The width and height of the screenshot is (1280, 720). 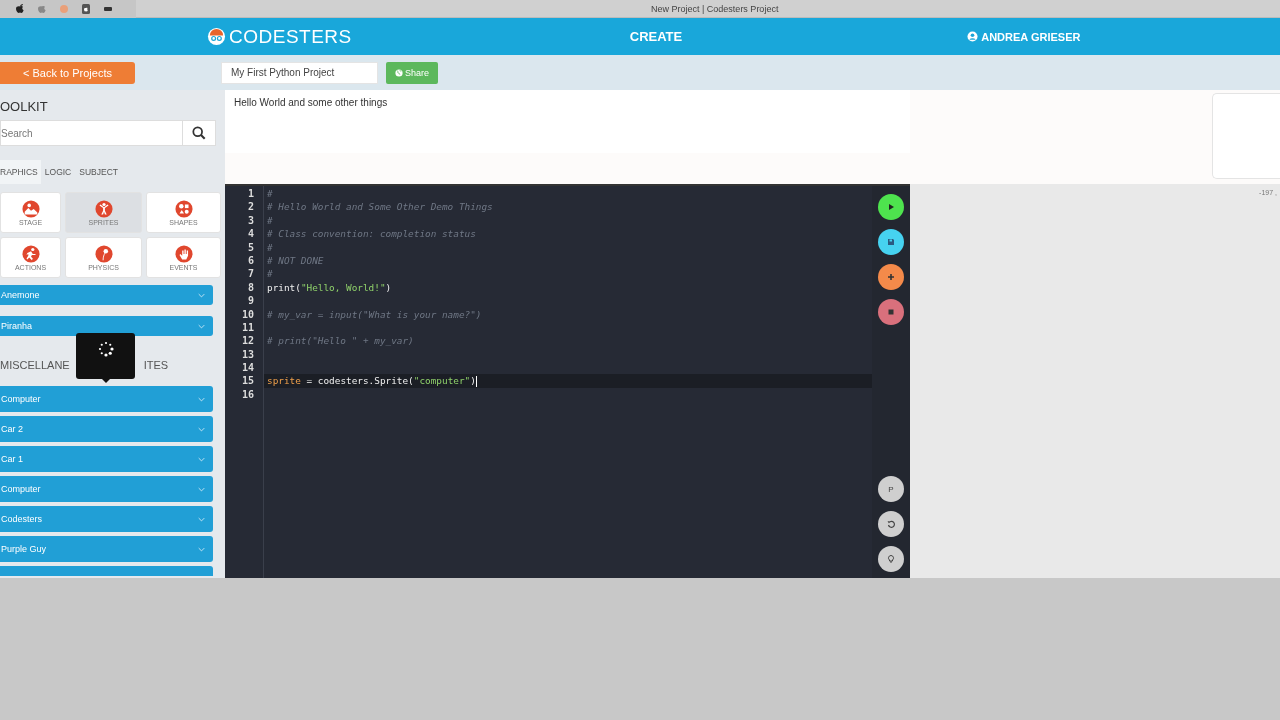 What do you see at coordinates (891, 489) in the screenshot?
I see `p-button: P` at bounding box center [891, 489].